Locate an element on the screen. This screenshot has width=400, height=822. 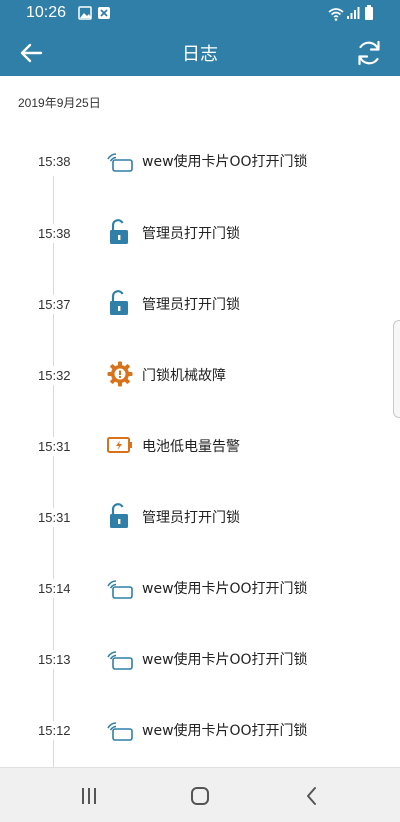
log-entry: 15:13 wew使用卡片OO打开门锁 is located at coordinates (200, 658).